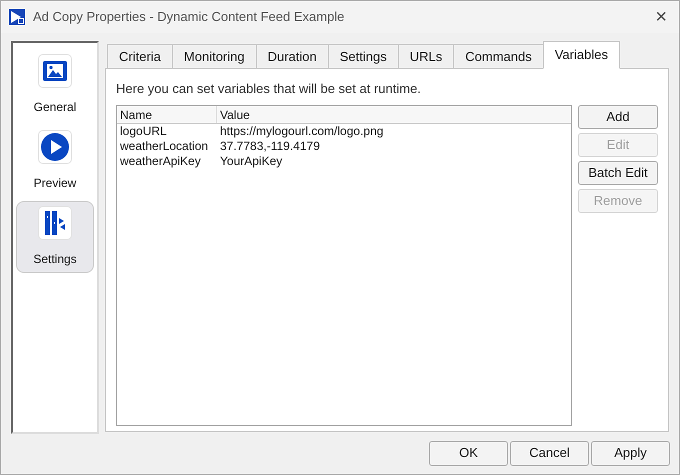 This screenshot has height=475, width=680. Describe the element at coordinates (167, 114) in the screenshot. I see `column-header: Name` at that location.